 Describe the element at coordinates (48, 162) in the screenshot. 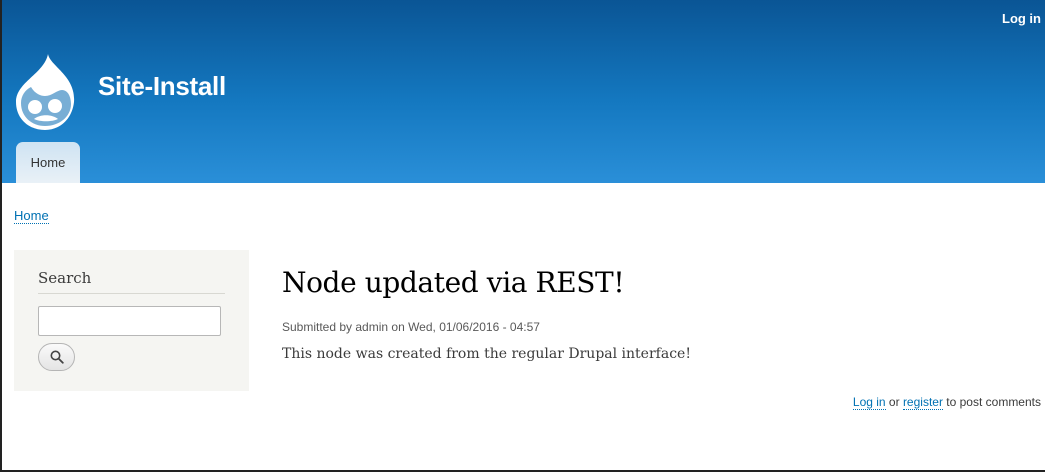

I see `tab-home: Home` at that location.